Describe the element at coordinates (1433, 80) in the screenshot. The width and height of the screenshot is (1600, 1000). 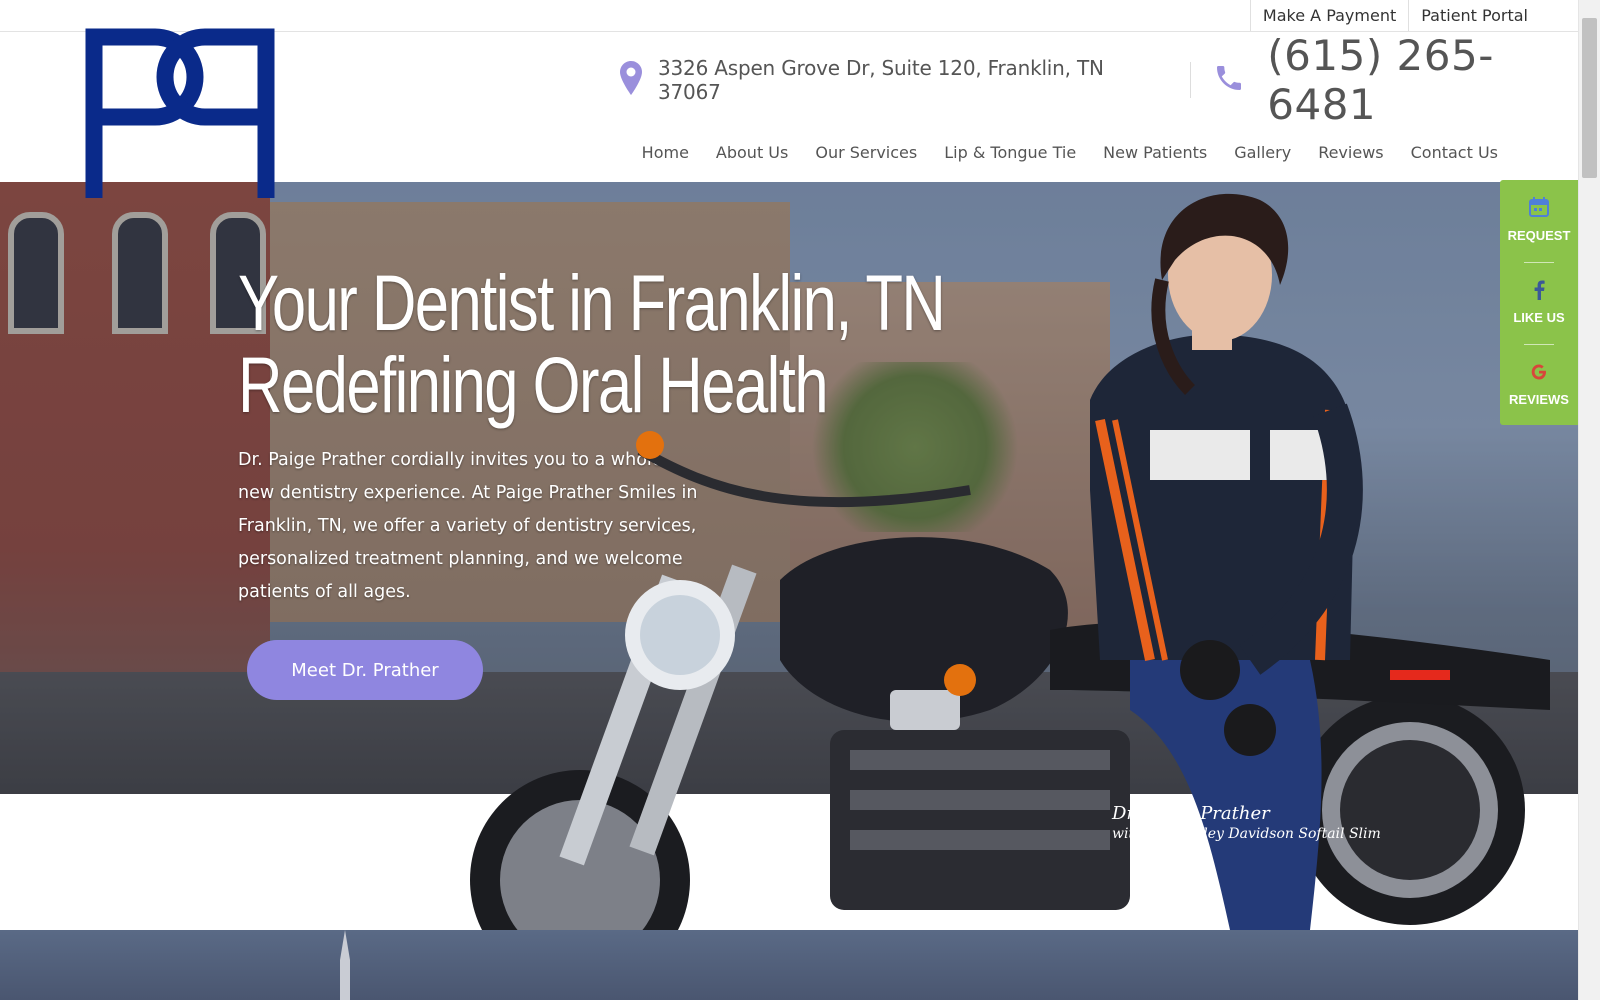
I see `phone-number: (615) 265-6481` at that location.